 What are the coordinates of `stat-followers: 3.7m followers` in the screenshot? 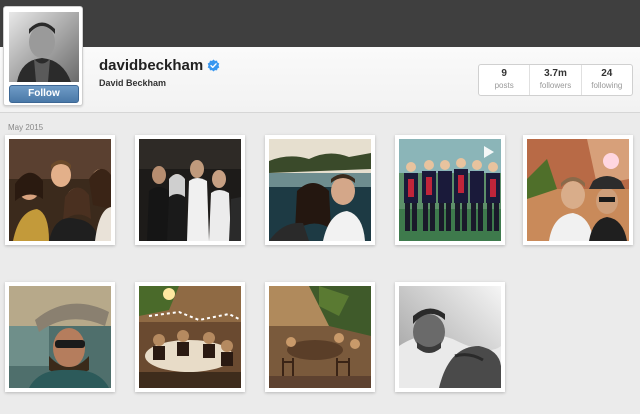 It's located at (554, 80).